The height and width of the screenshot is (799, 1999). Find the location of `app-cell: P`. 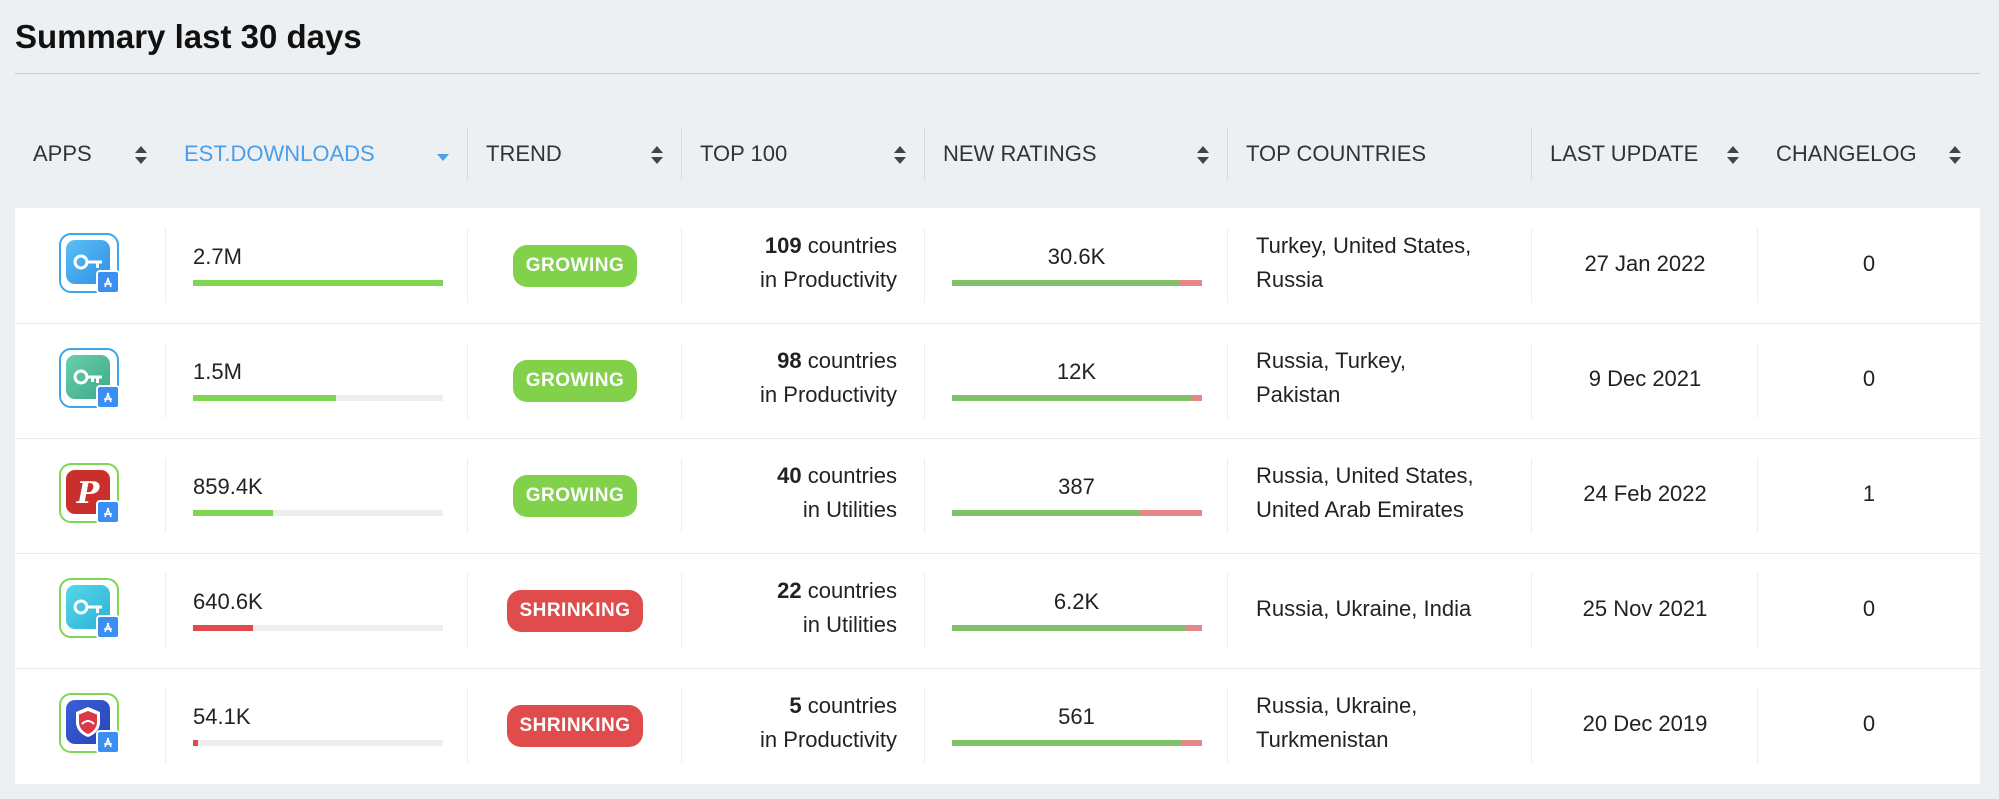

app-cell: P is located at coordinates (90, 495).